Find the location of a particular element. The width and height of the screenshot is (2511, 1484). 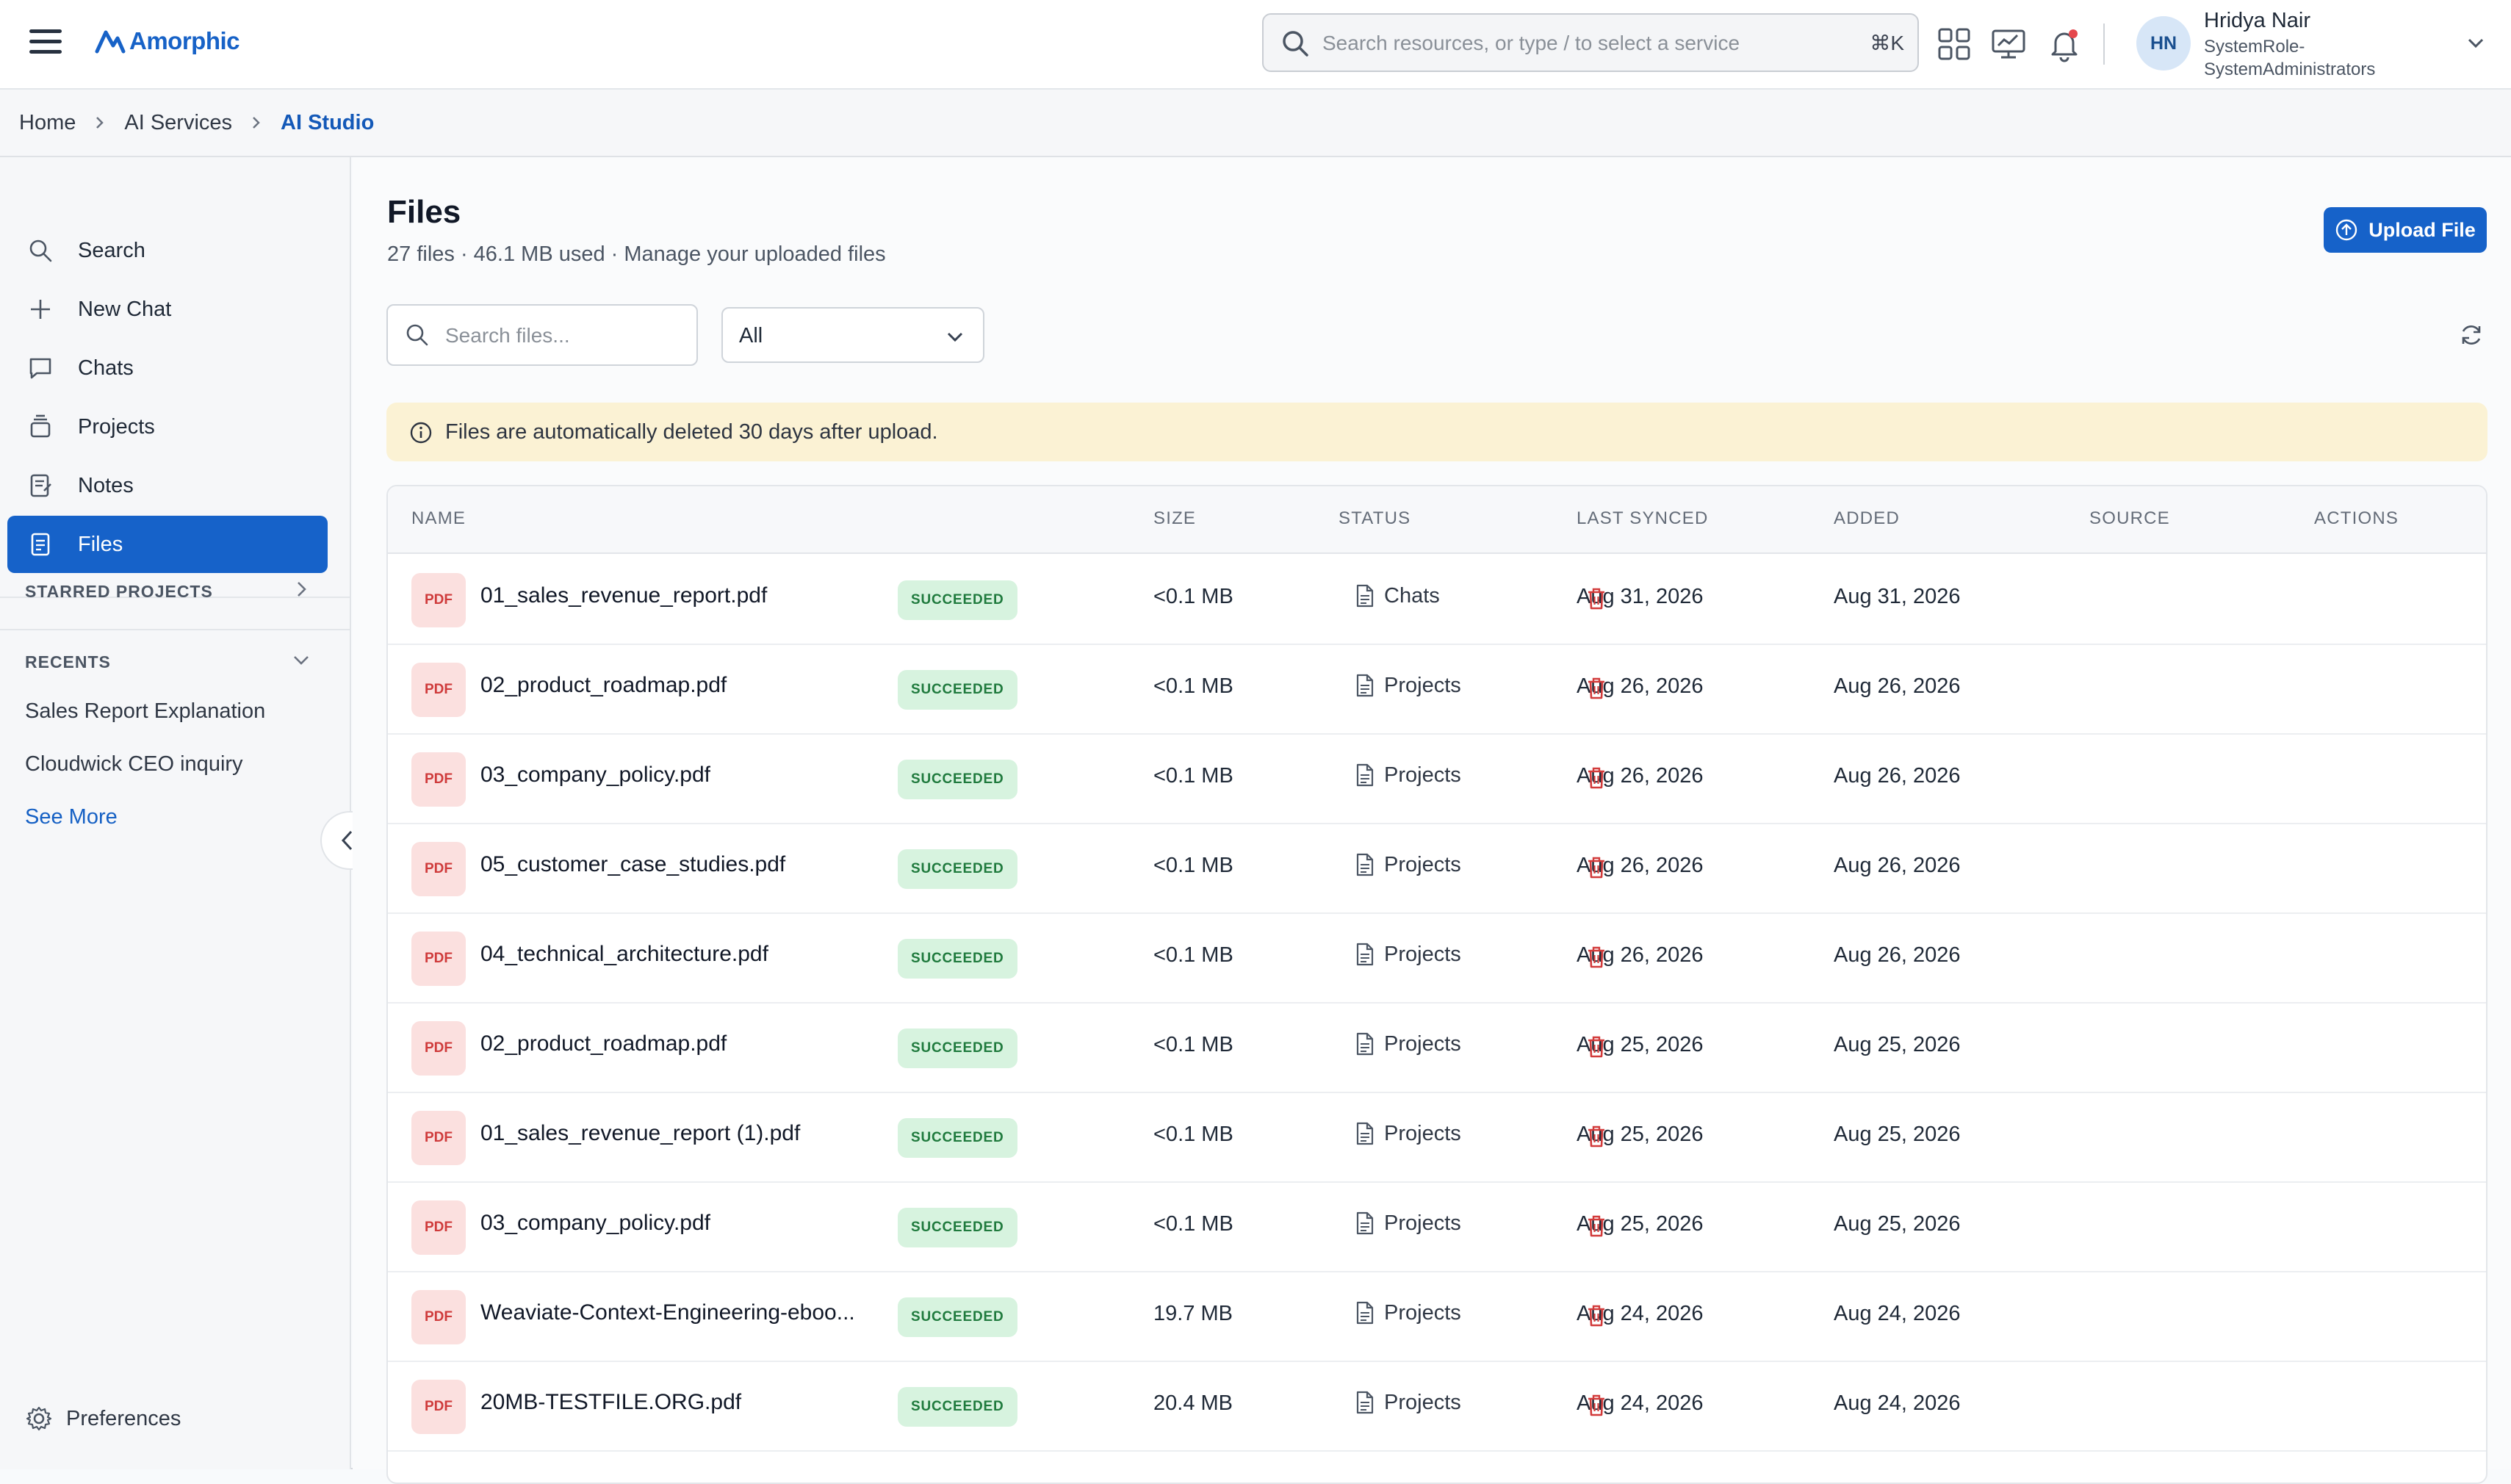

file-source: Chats is located at coordinates (1397, 595).